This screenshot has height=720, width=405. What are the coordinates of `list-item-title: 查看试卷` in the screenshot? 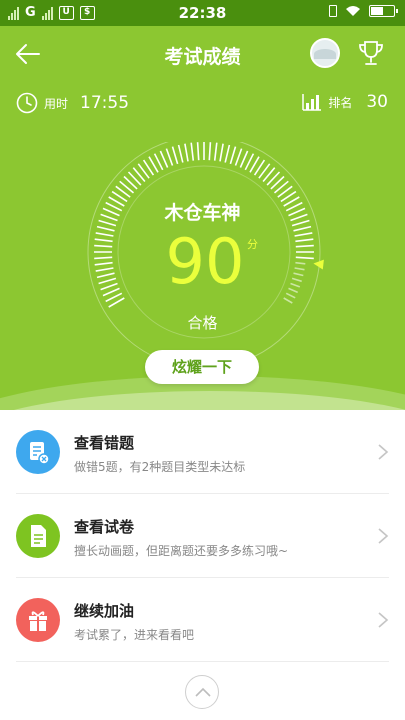 It's located at (104, 527).